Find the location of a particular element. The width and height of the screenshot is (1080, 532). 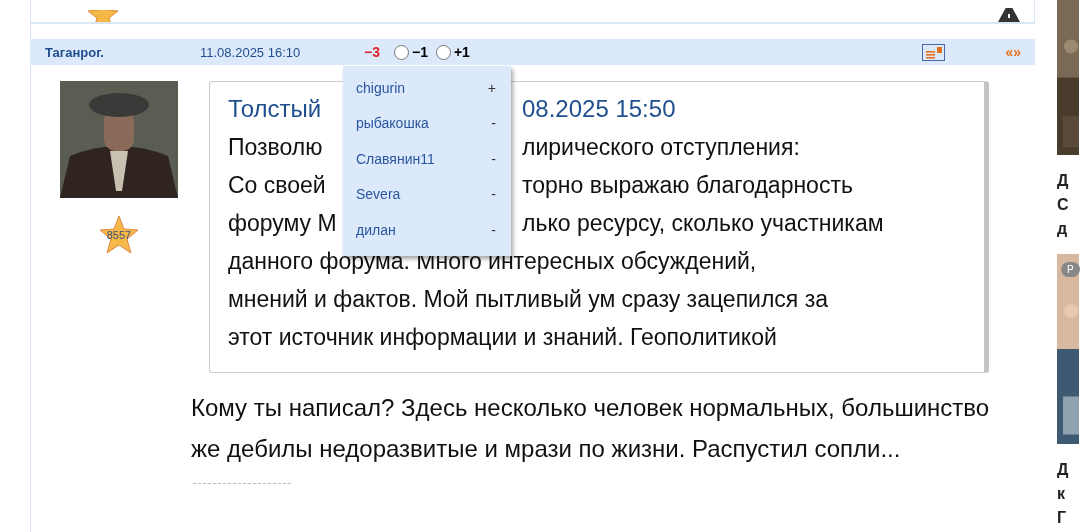

sidebar-text: к is located at coordinates (1068, 493).